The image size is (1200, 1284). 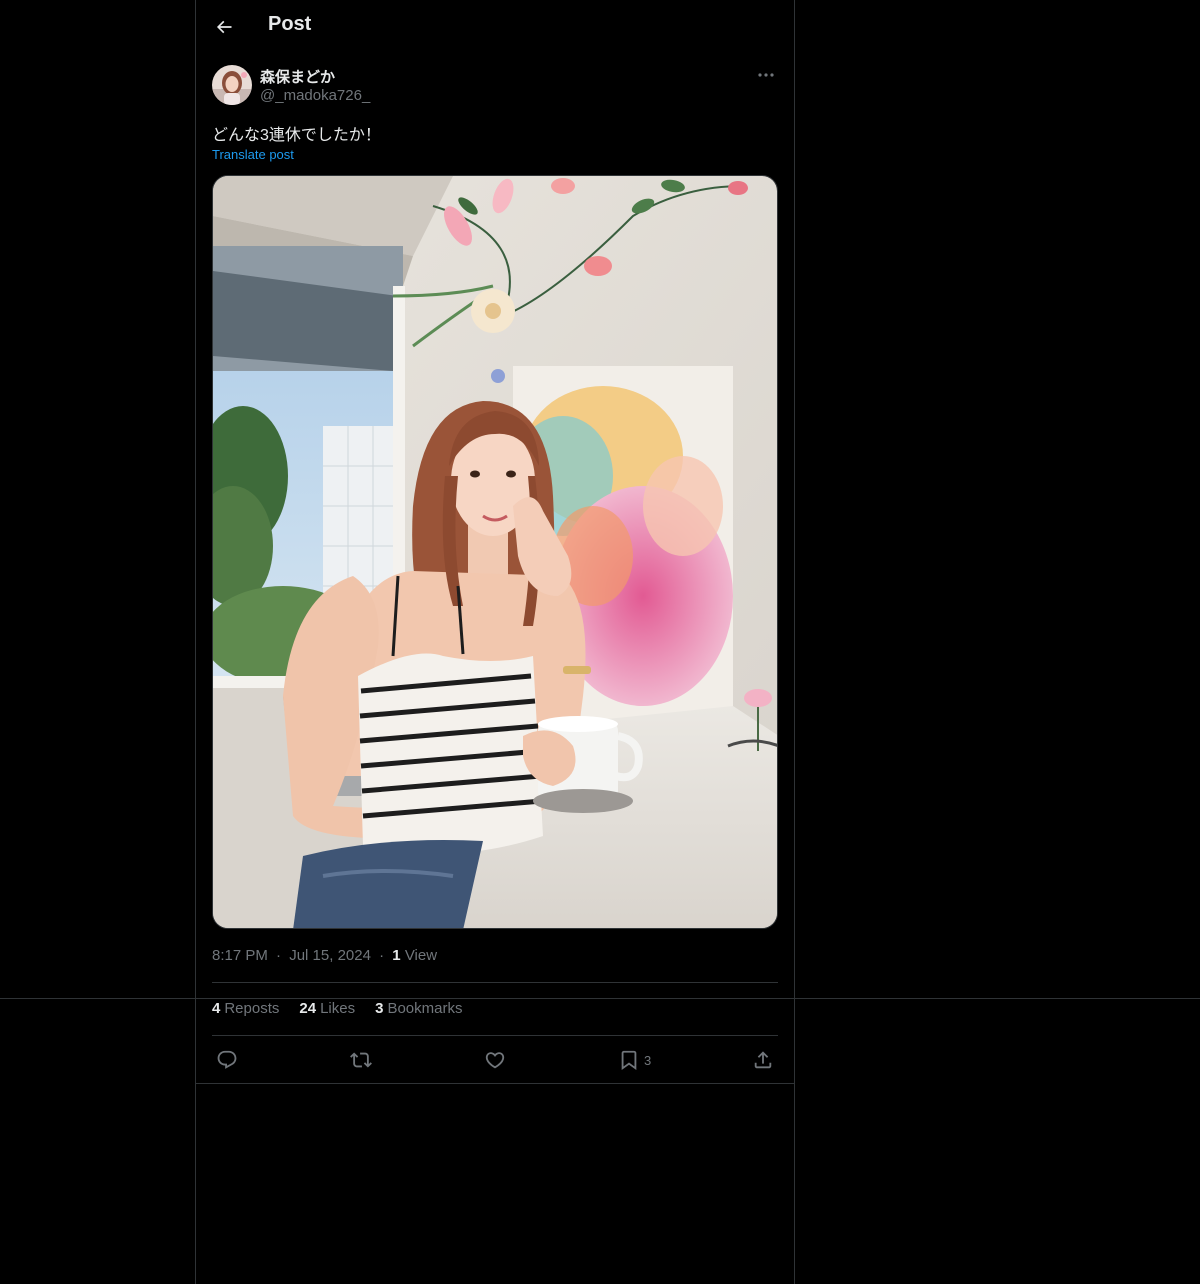 What do you see at coordinates (495, 27) in the screenshot?
I see `post-header: Post` at bounding box center [495, 27].